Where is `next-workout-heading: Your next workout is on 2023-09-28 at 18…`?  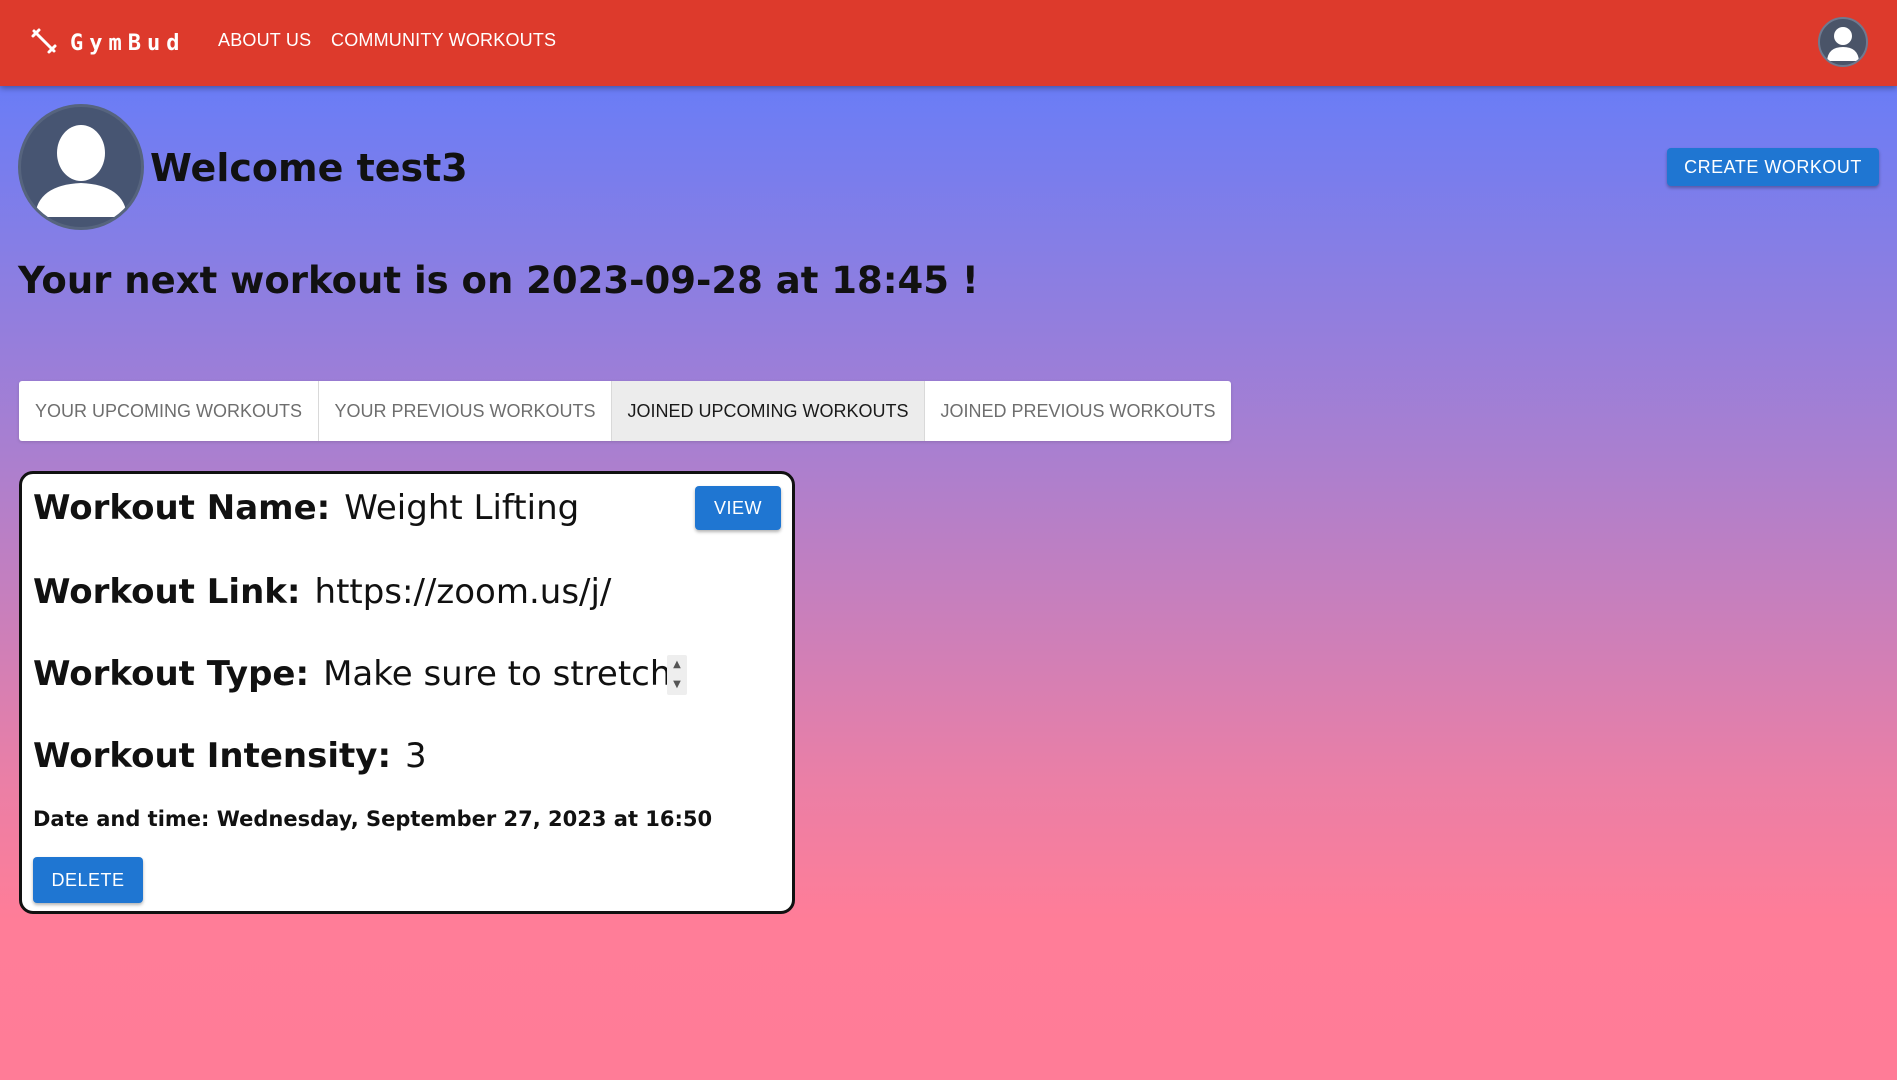
next-workout-heading: Your next workout is on 2023-09-28 at 18… is located at coordinates (498, 280).